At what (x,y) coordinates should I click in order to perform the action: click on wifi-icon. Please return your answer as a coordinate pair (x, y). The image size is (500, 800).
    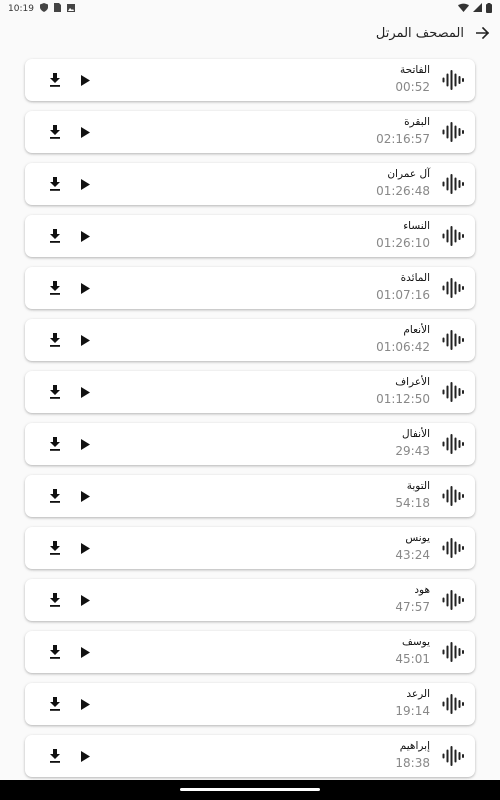
    Looking at the image, I should click on (463, 9).